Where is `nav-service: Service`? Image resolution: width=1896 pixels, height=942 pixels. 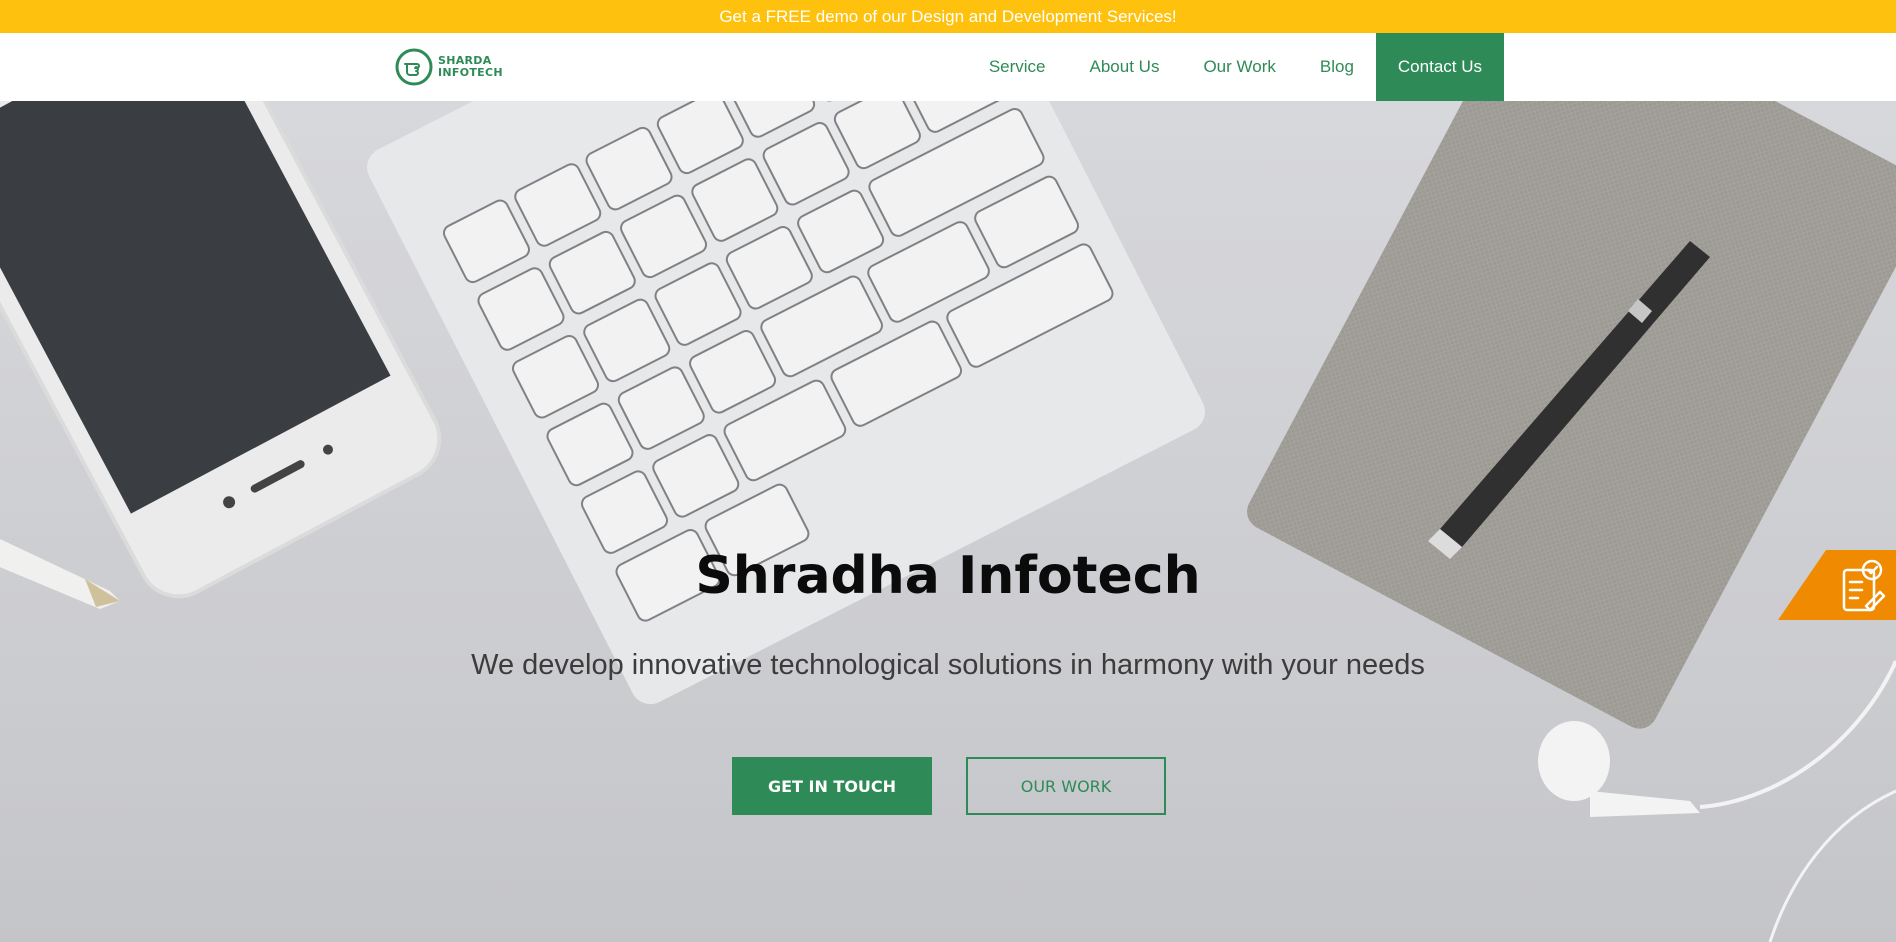 nav-service: Service is located at coordinates (1017, 67).